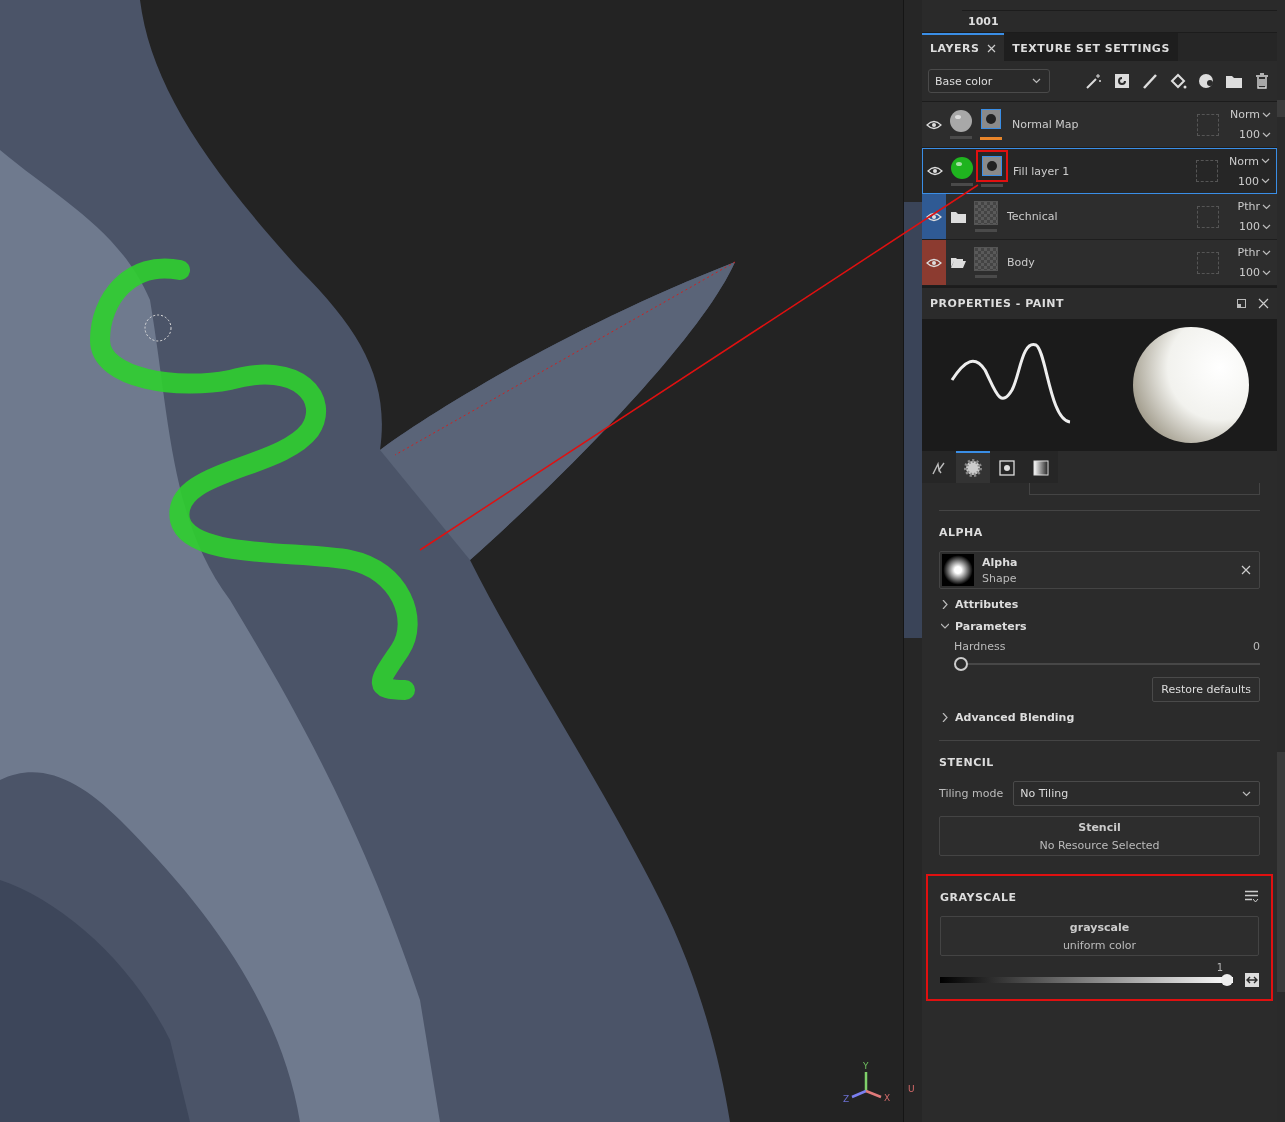  Describe the element at coordinates (1042, 171) in the screenshot. I see `layer-name: Fill layer 1` at that location.